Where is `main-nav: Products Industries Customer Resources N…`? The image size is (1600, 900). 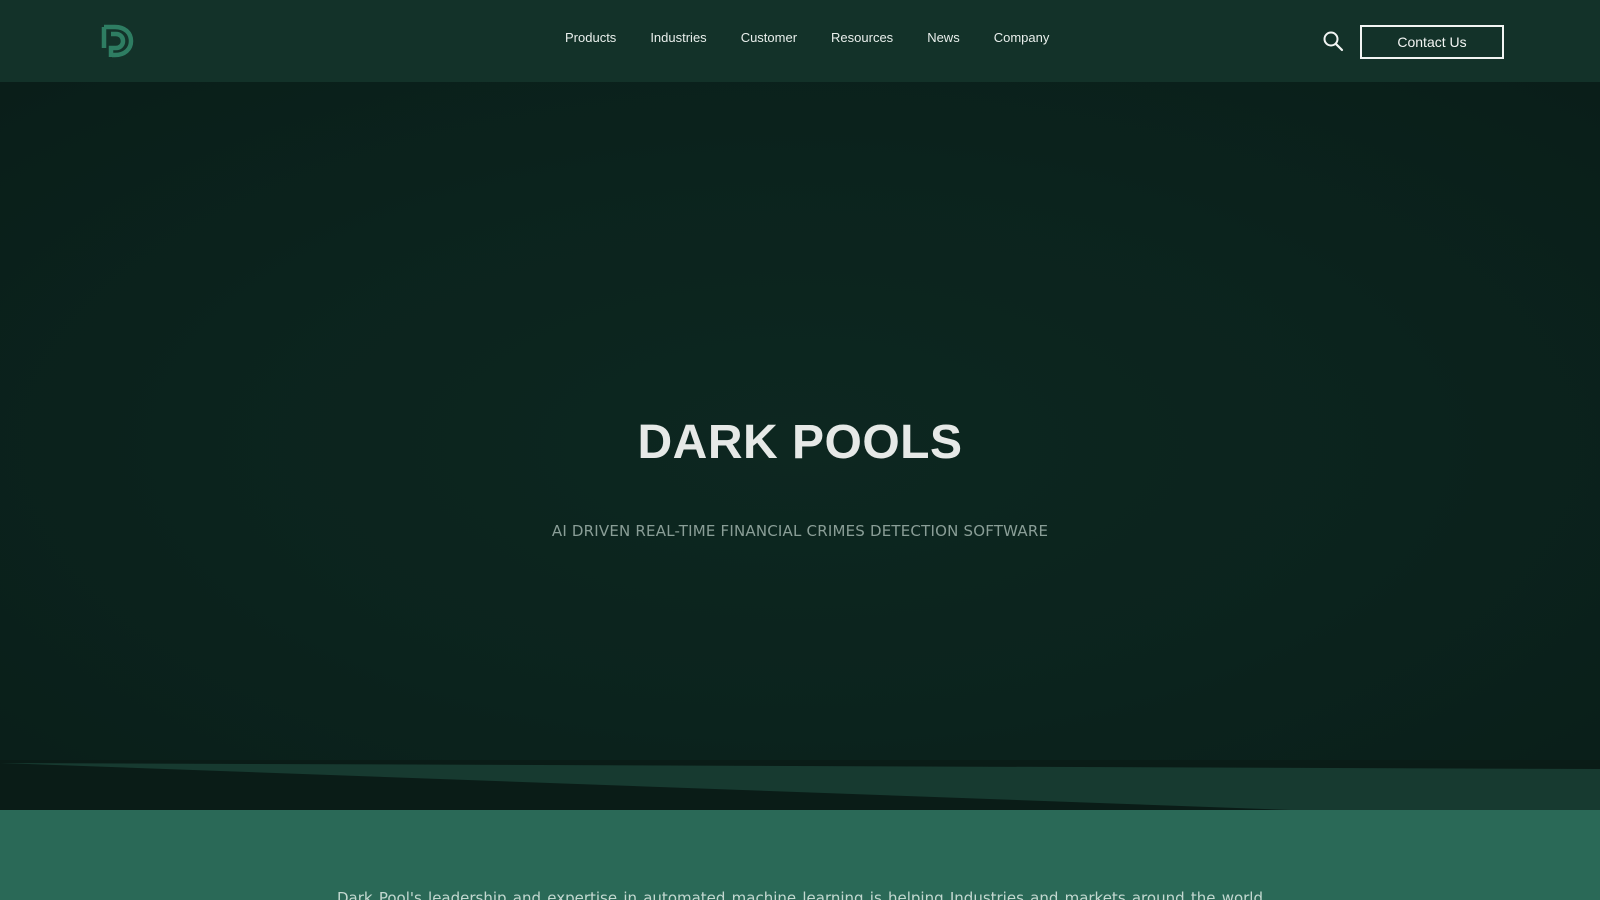 main-nav: Products Industries Customer Resources N… is located at coordinates (807, 41).